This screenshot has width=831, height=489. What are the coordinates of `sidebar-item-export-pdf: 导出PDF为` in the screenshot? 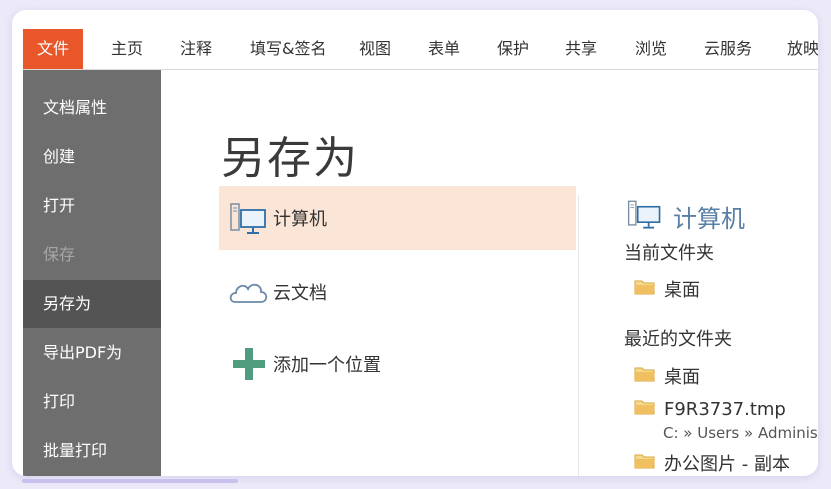 It's located at (92, 353).